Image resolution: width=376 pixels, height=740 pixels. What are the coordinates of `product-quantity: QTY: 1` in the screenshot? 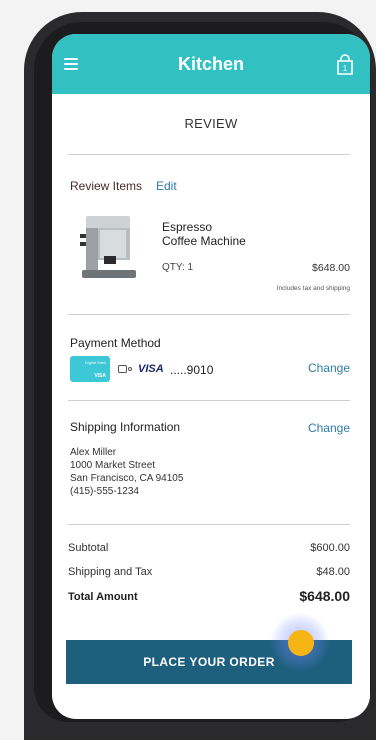 It's located at (178, 267).